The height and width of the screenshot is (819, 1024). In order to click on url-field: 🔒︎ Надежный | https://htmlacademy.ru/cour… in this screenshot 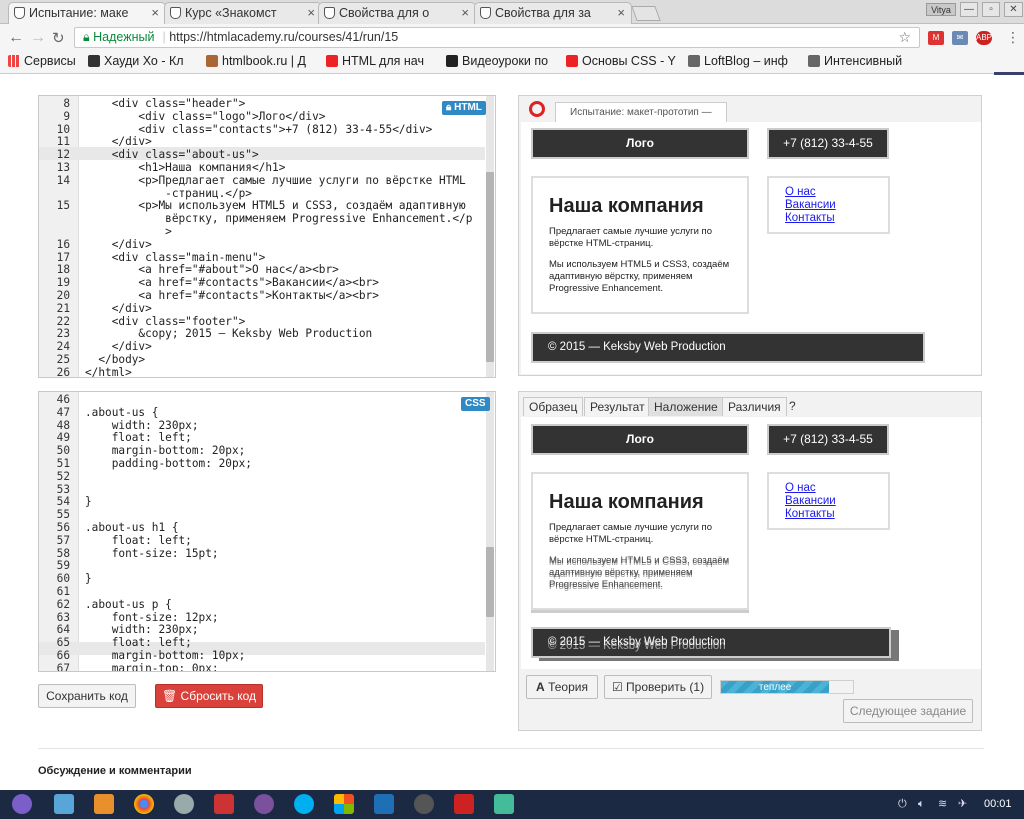, I will do `click(497, 37)`.